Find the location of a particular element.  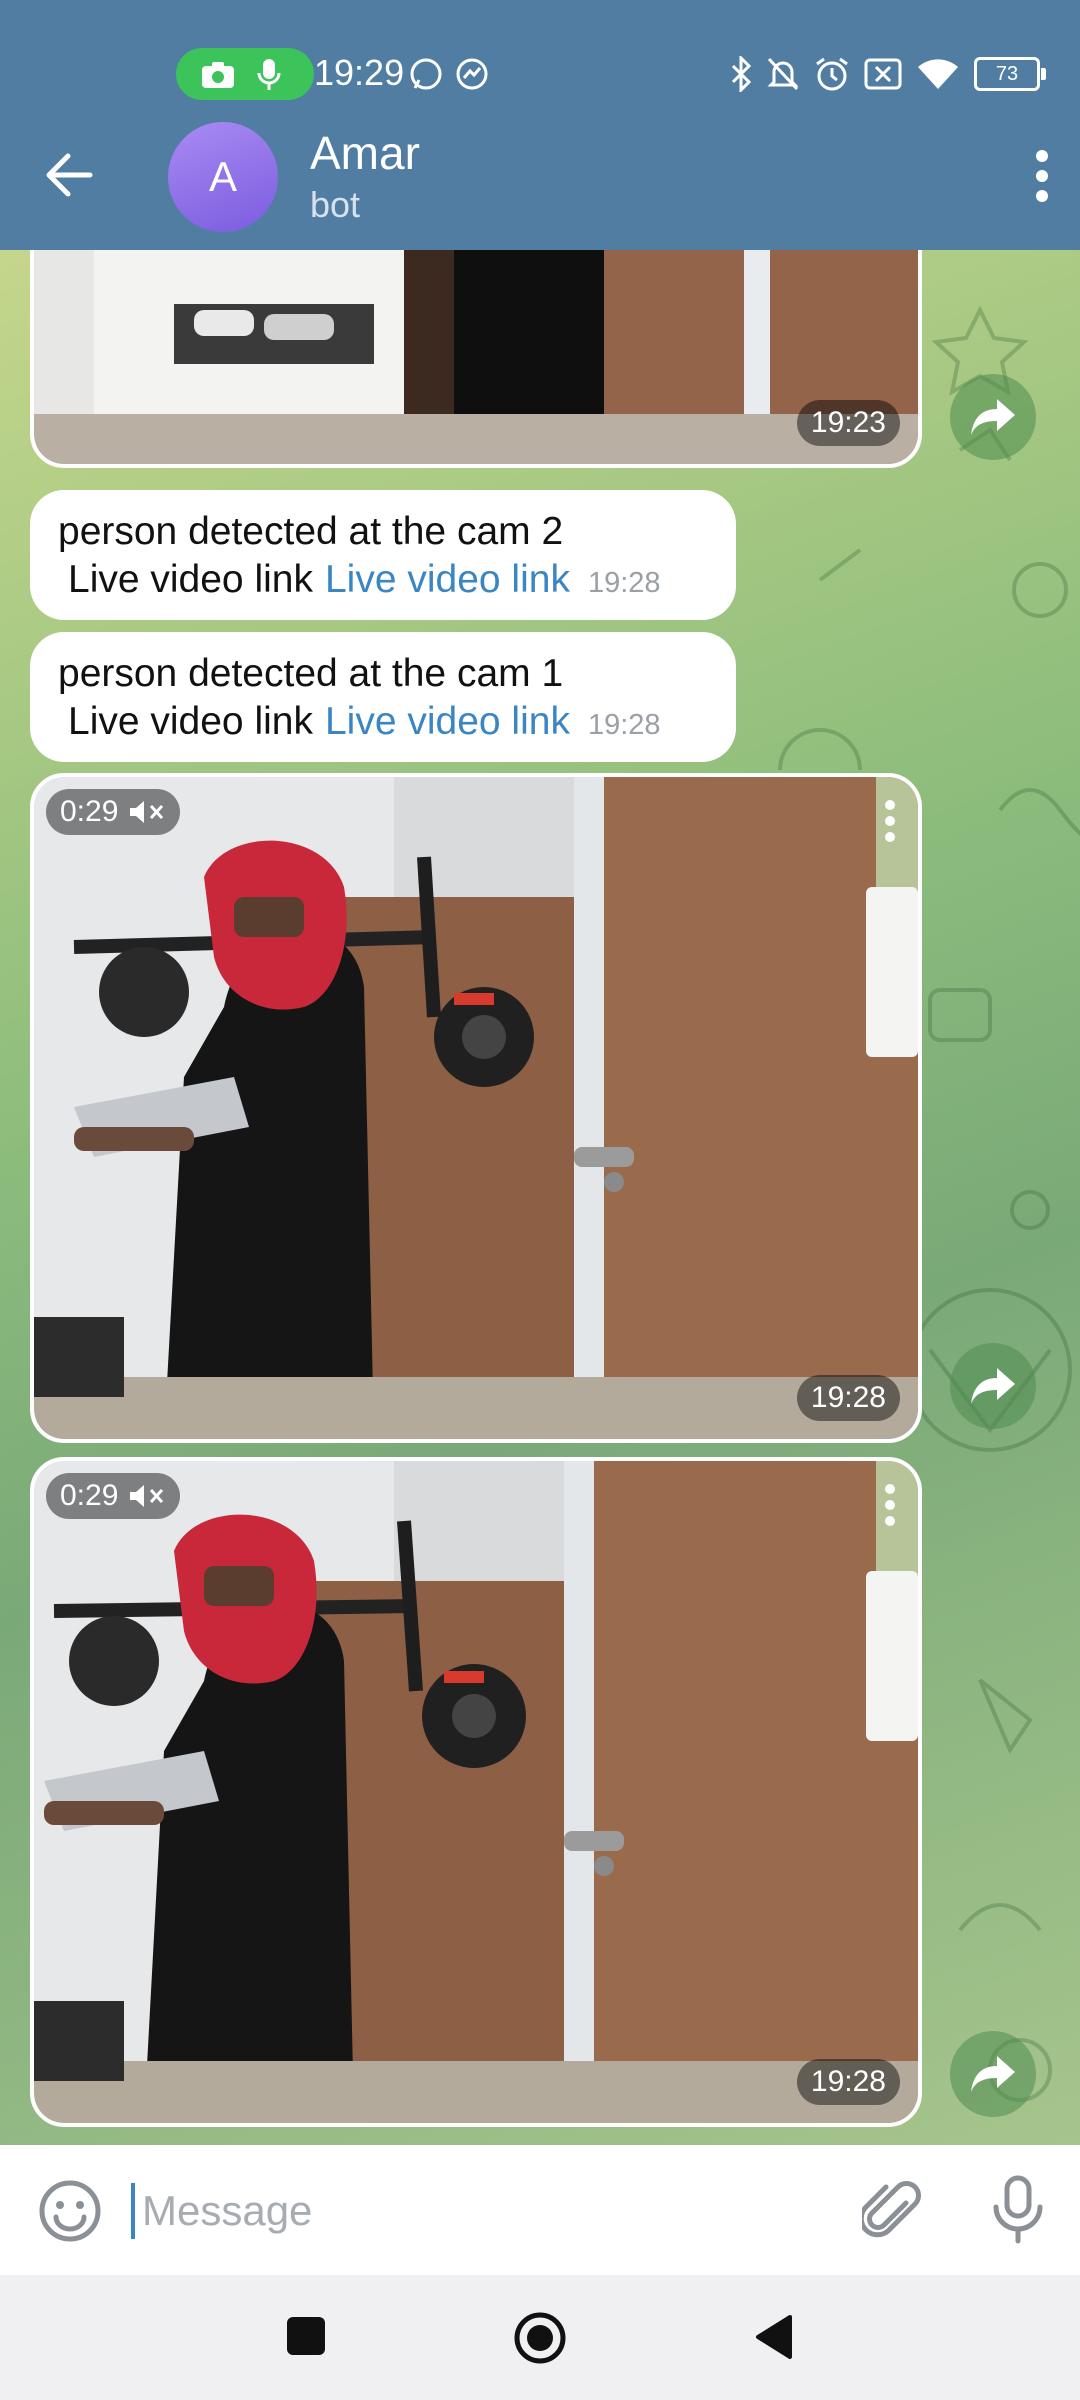

system-status-icons: 73 is located at coordinates (888, 74).